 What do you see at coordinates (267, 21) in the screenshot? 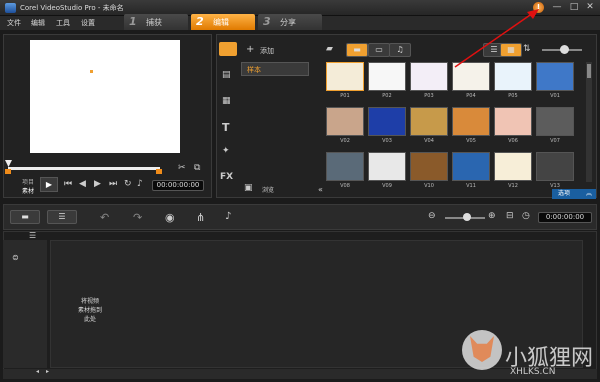
I see `step-number: 3` at bounding box center [267, 21].